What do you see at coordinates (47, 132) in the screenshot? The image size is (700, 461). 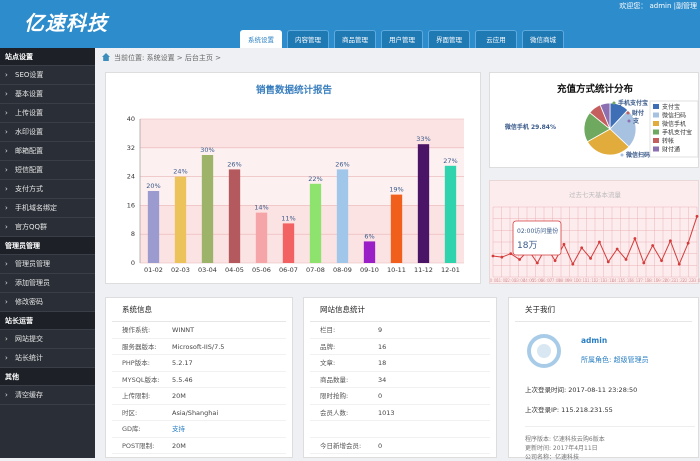 I see `sidebar-item: › 水印设置` at bounding box center [47, 132].